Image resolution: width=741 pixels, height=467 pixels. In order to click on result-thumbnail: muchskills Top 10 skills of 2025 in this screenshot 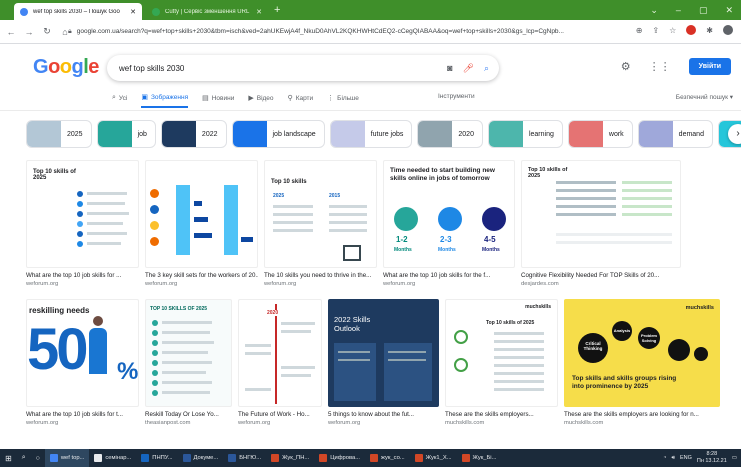, I will do `click(501, 353)`.